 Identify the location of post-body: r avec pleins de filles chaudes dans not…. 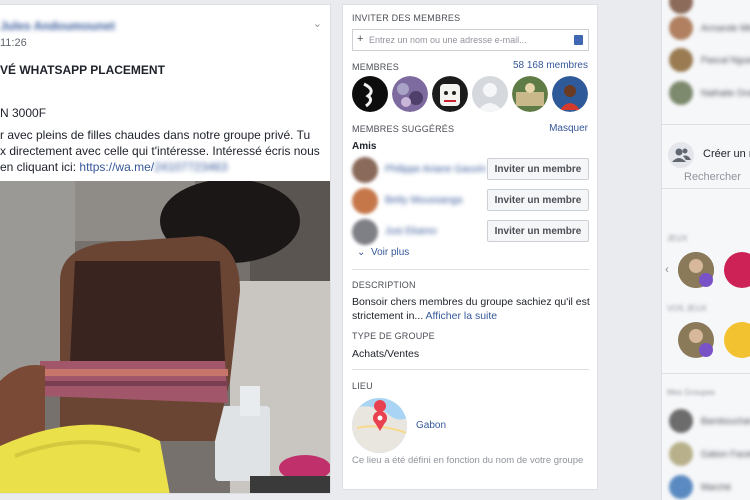
(162, 151).